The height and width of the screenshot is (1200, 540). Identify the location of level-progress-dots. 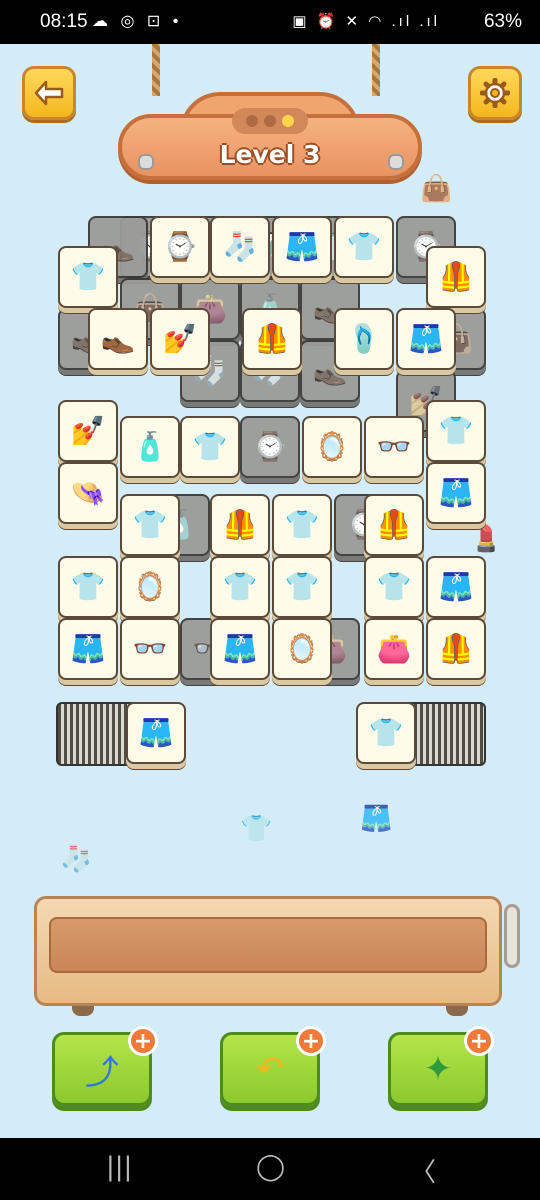
(270, 121).